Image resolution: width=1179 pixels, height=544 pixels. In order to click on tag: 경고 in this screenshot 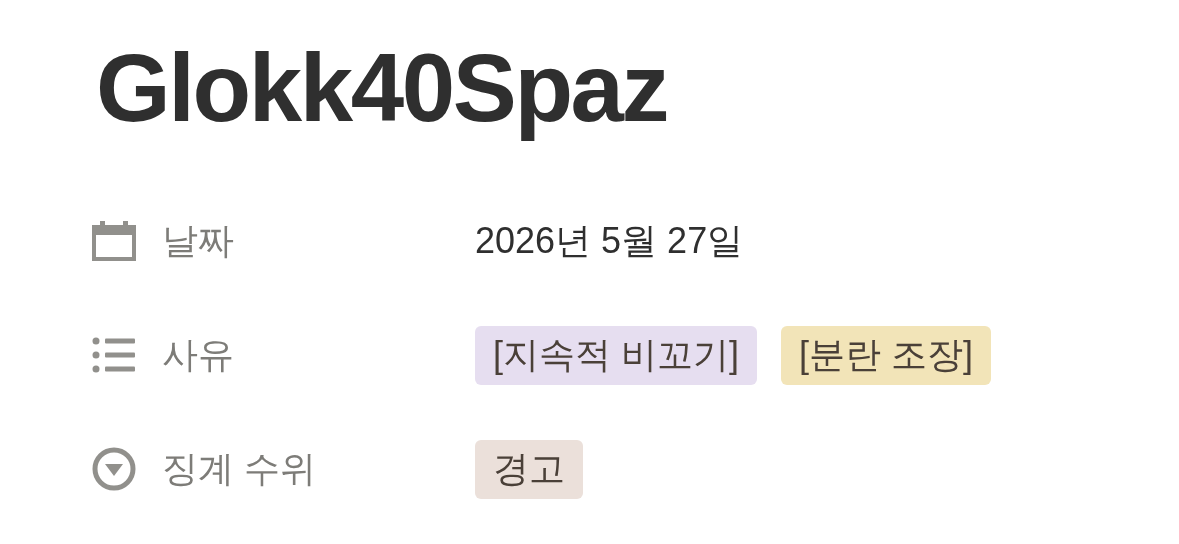, I will do `click(529, 469)`.